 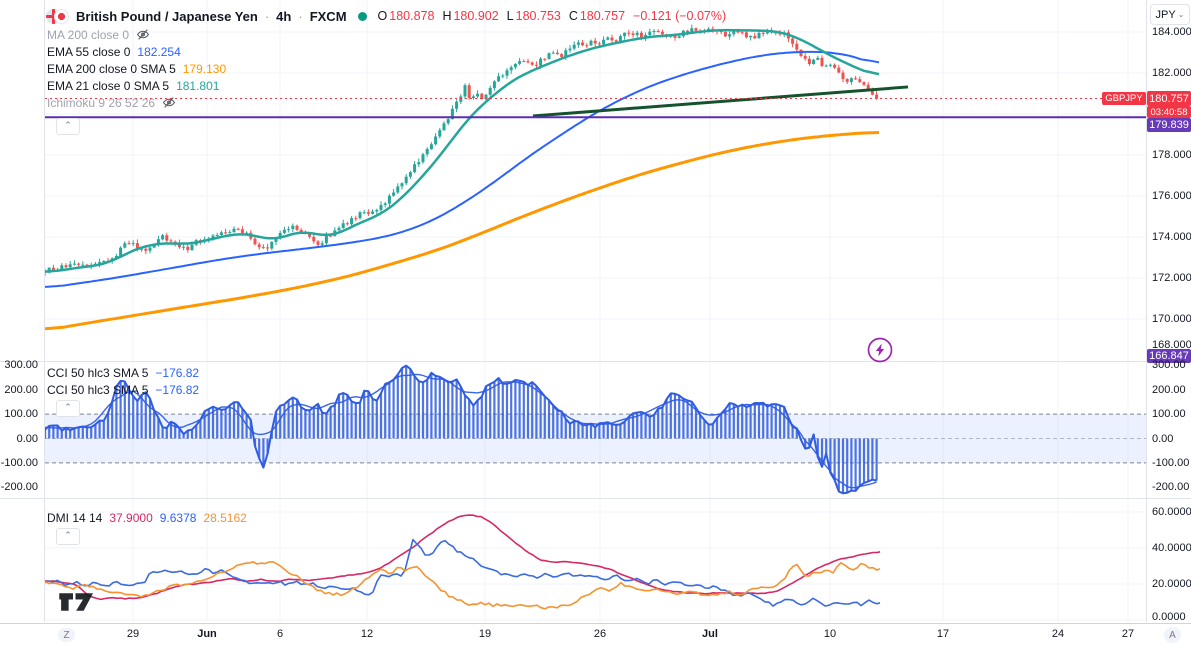 I want to click on close-value: 180.757, so click(x=602, y=16).